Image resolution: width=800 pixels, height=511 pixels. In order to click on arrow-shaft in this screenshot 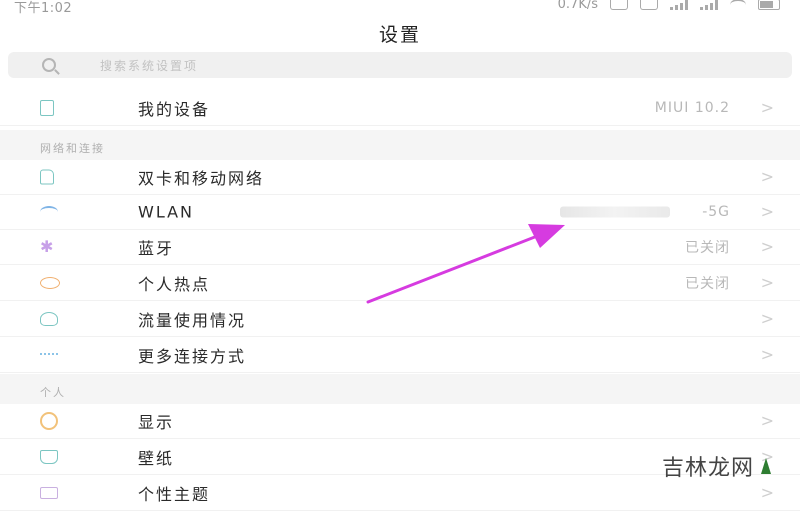, I will do `click(456, 267)`.